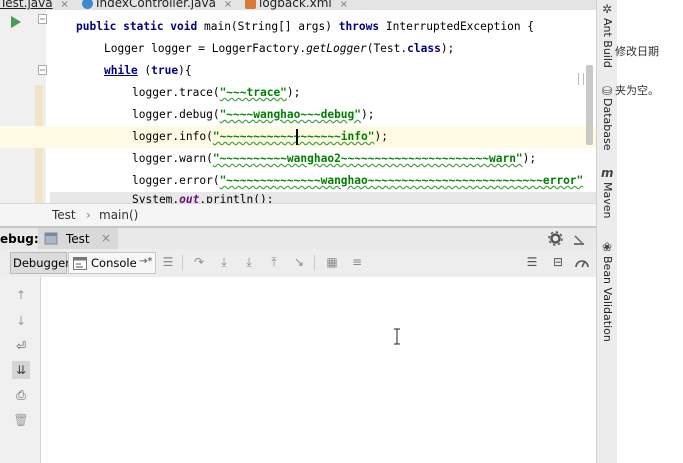 Image resolution: width=683 pixels, height=463 pixels. I want to click on breadcrumb-item-main: main(), so click(118, 215).